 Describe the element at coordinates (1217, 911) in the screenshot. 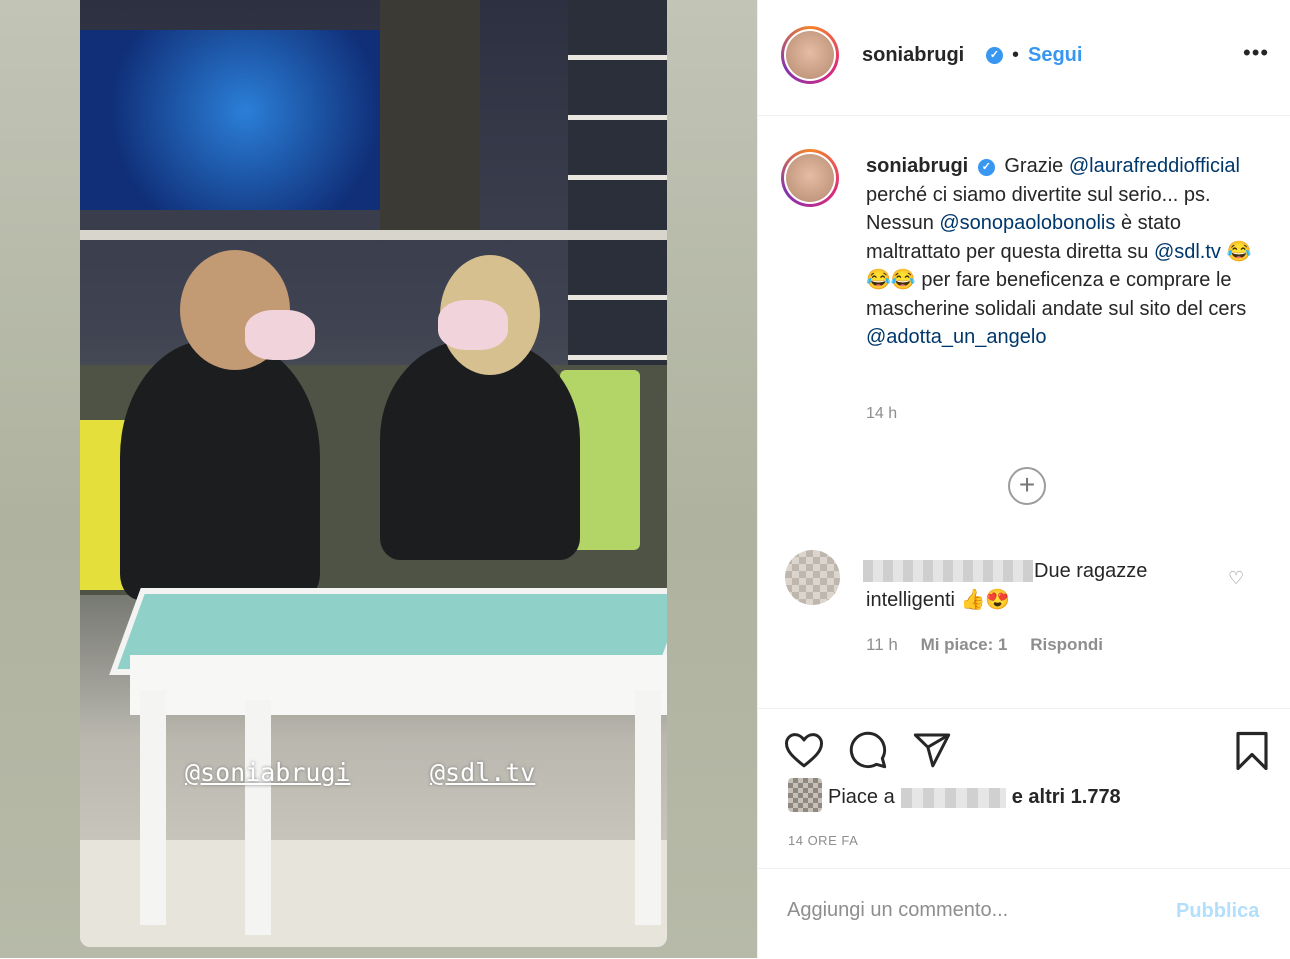

I see `publish-button: Pubblica` at that location.